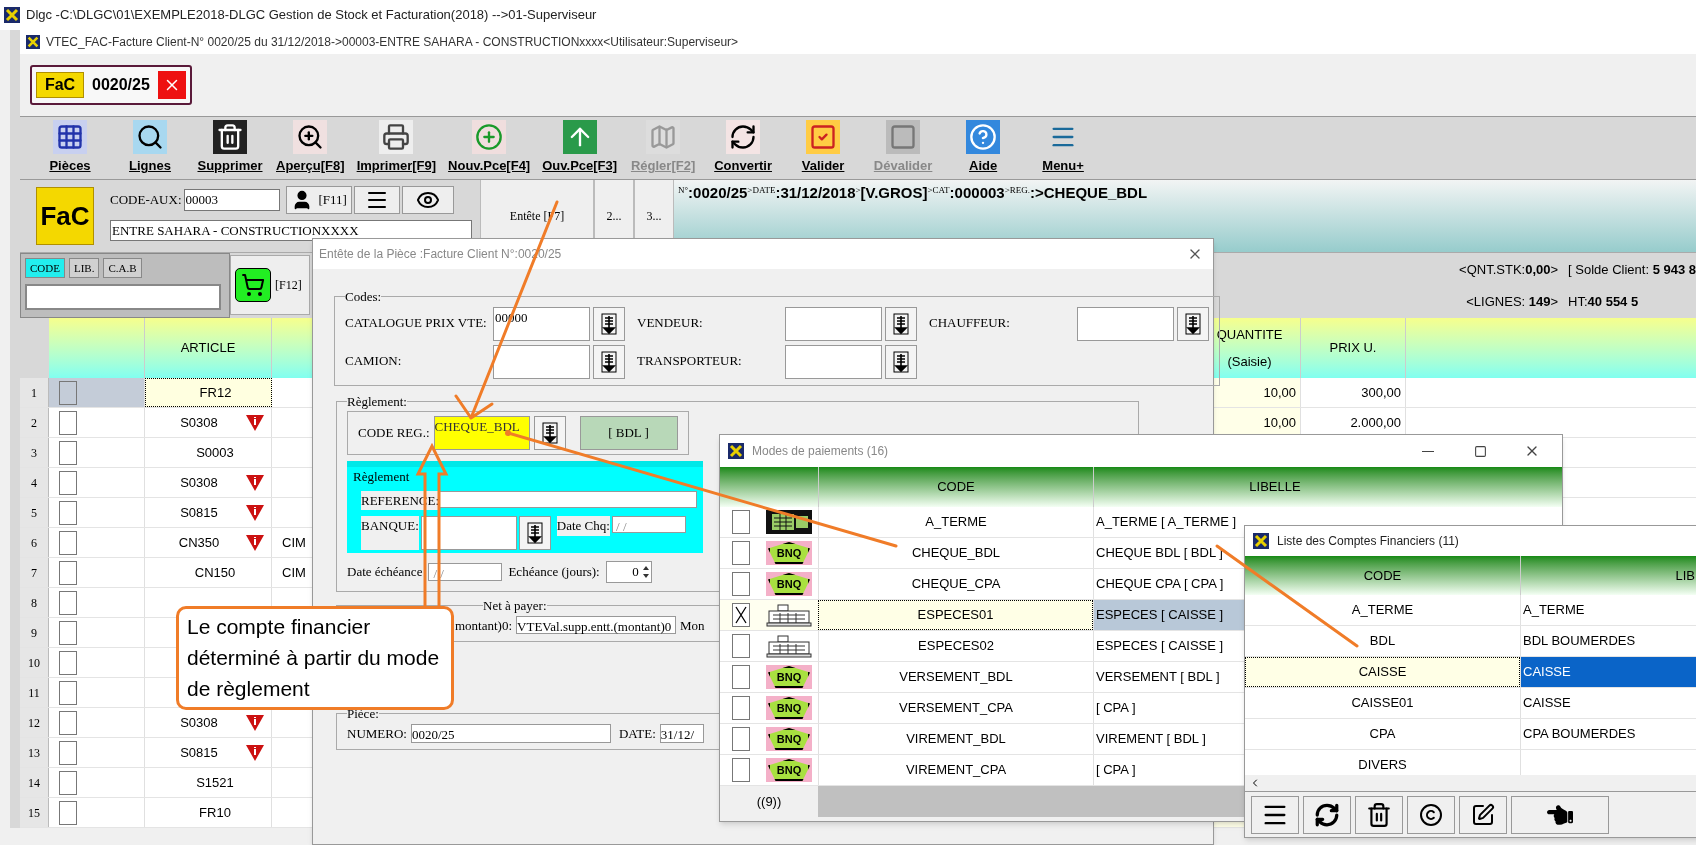  What do you see at coordinates (1470, 610) in the screenshot?
I see `table-row: A_TERME A_TERME` at bounding box center [1470, 610].